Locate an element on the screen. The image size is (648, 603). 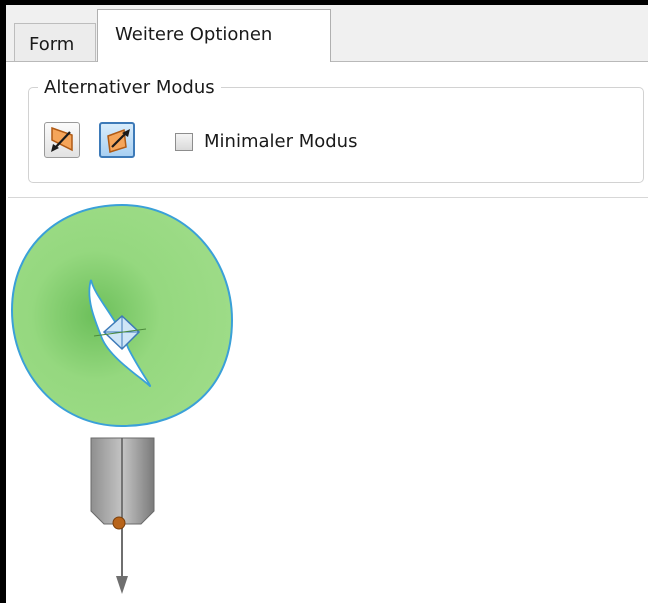
reverse-direction-icon is located at coordinates (62, 139).